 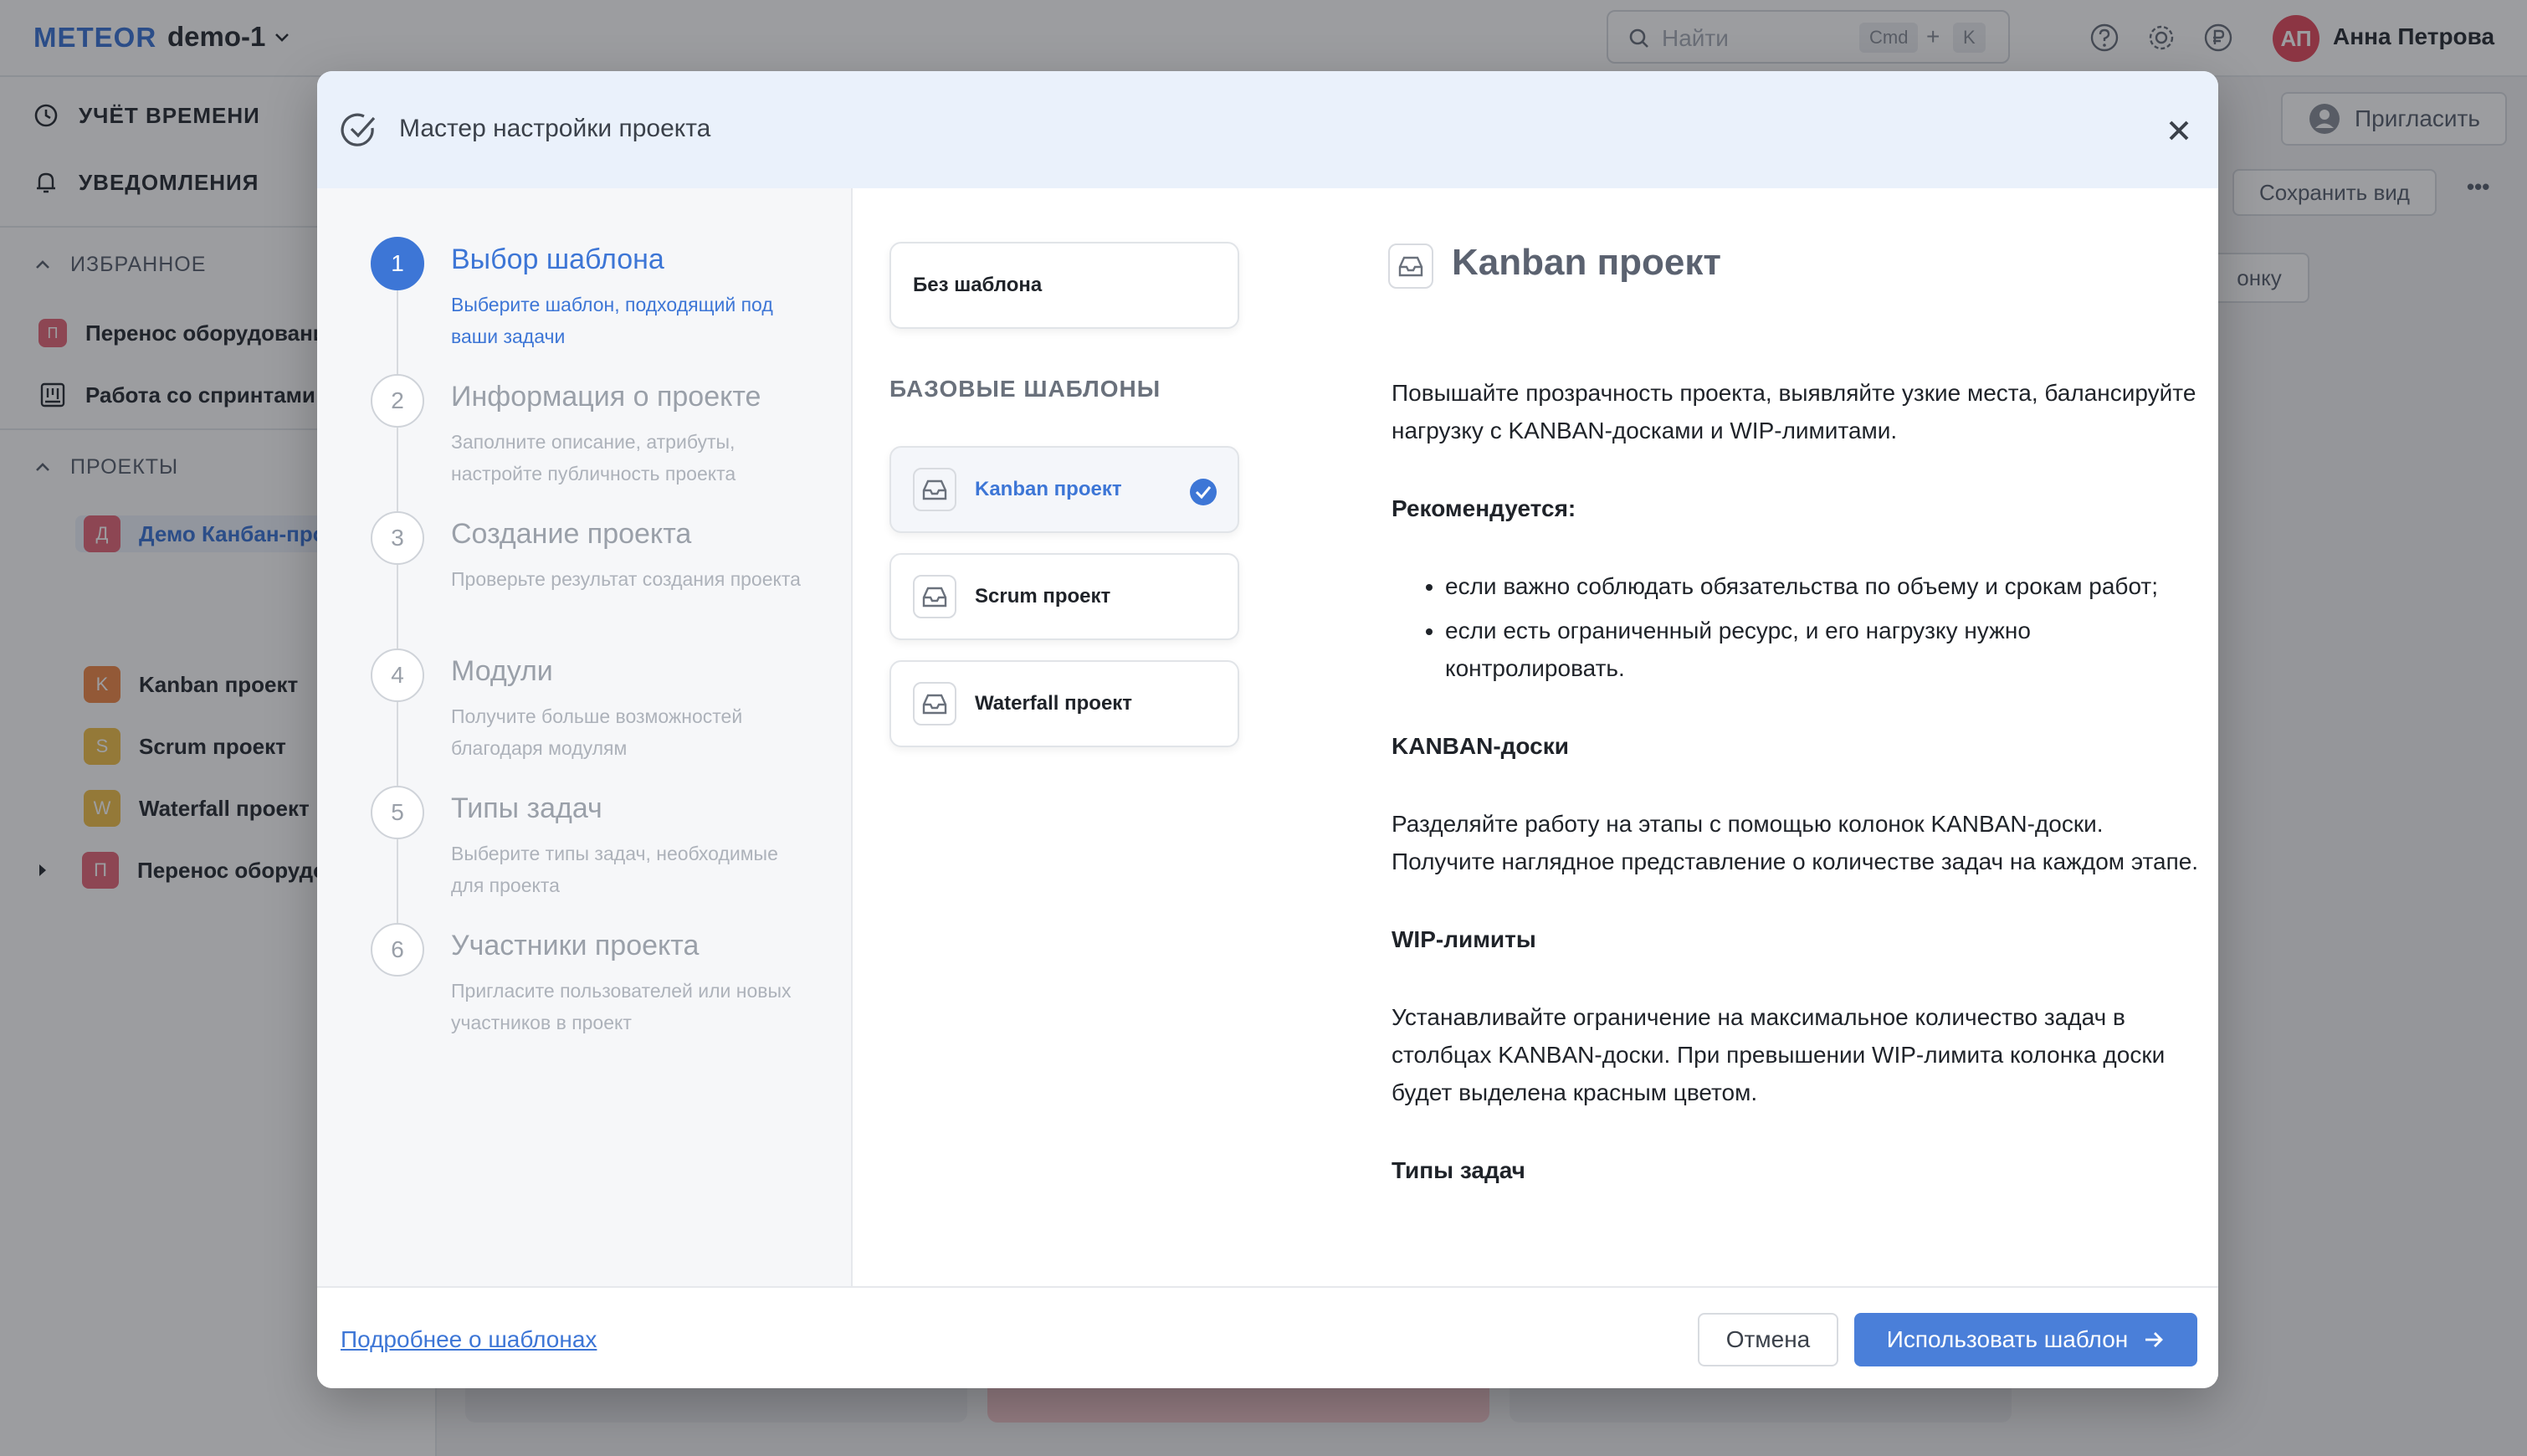 I want to click on step-title: Типы задач, so click(x=526, y=808).